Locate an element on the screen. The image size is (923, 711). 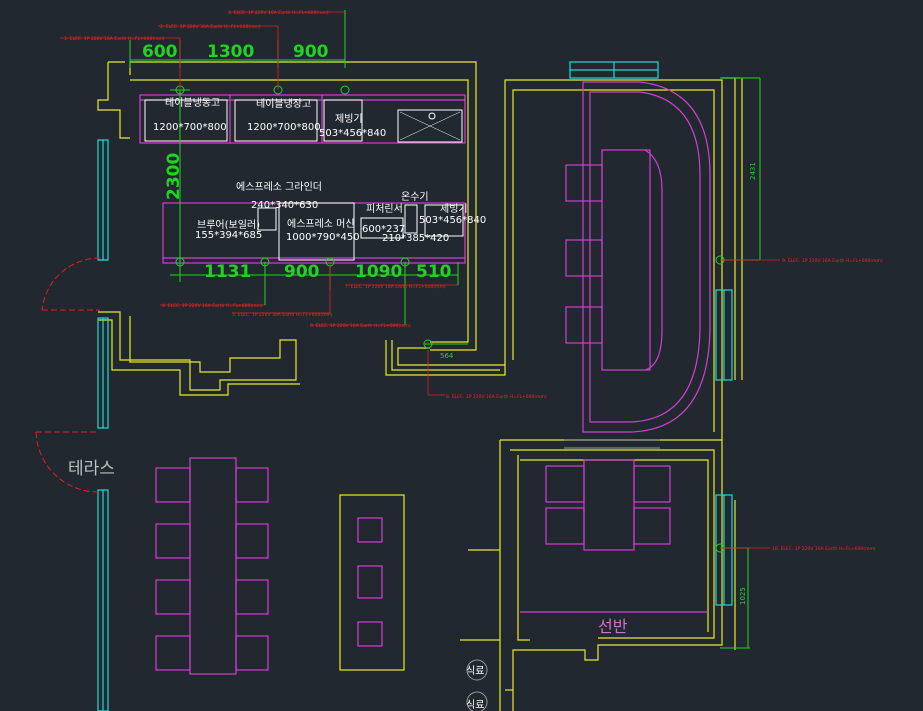
label-fridge1-size: 1200*700*800 is located at coordinates (190, 127).